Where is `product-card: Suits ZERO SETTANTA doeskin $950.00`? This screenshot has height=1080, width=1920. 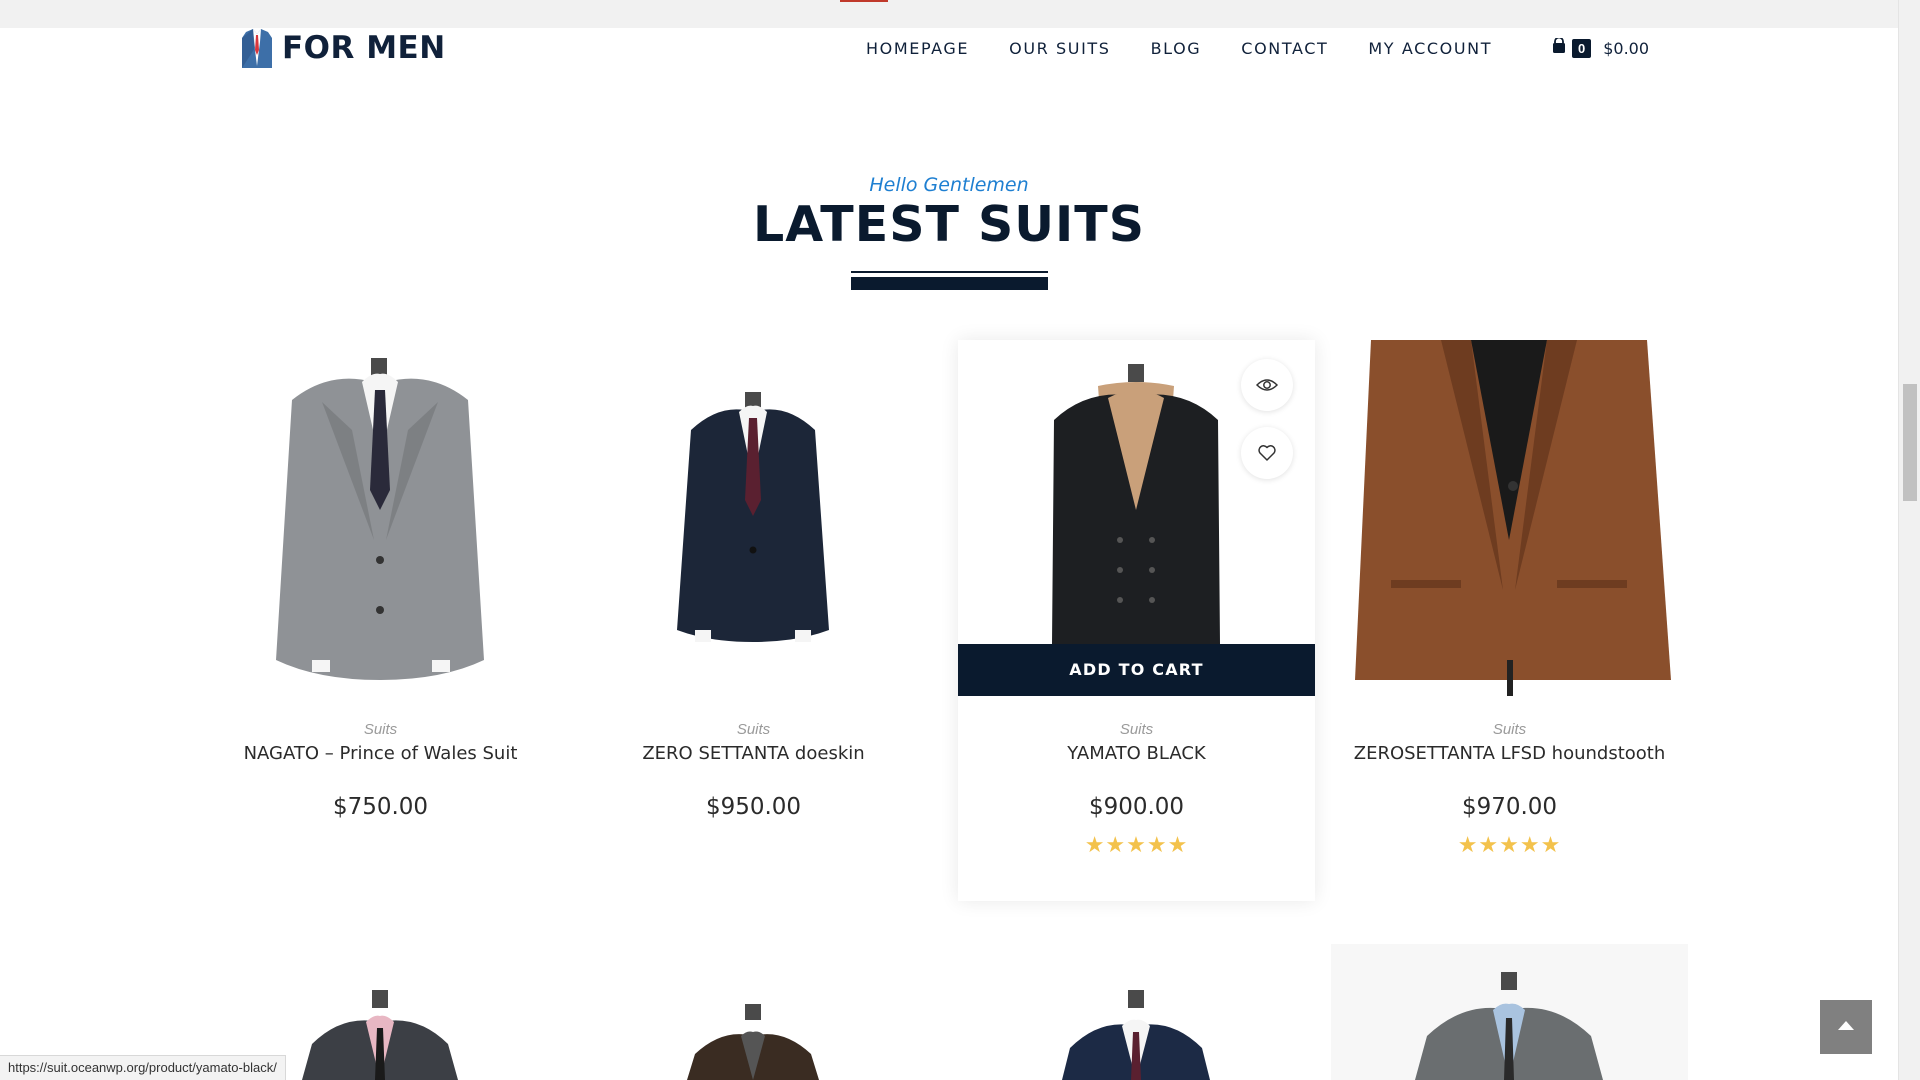 product-card: Suits ZERO SETTANTA doeskin $950.00 is located at coordinates (753, 580).